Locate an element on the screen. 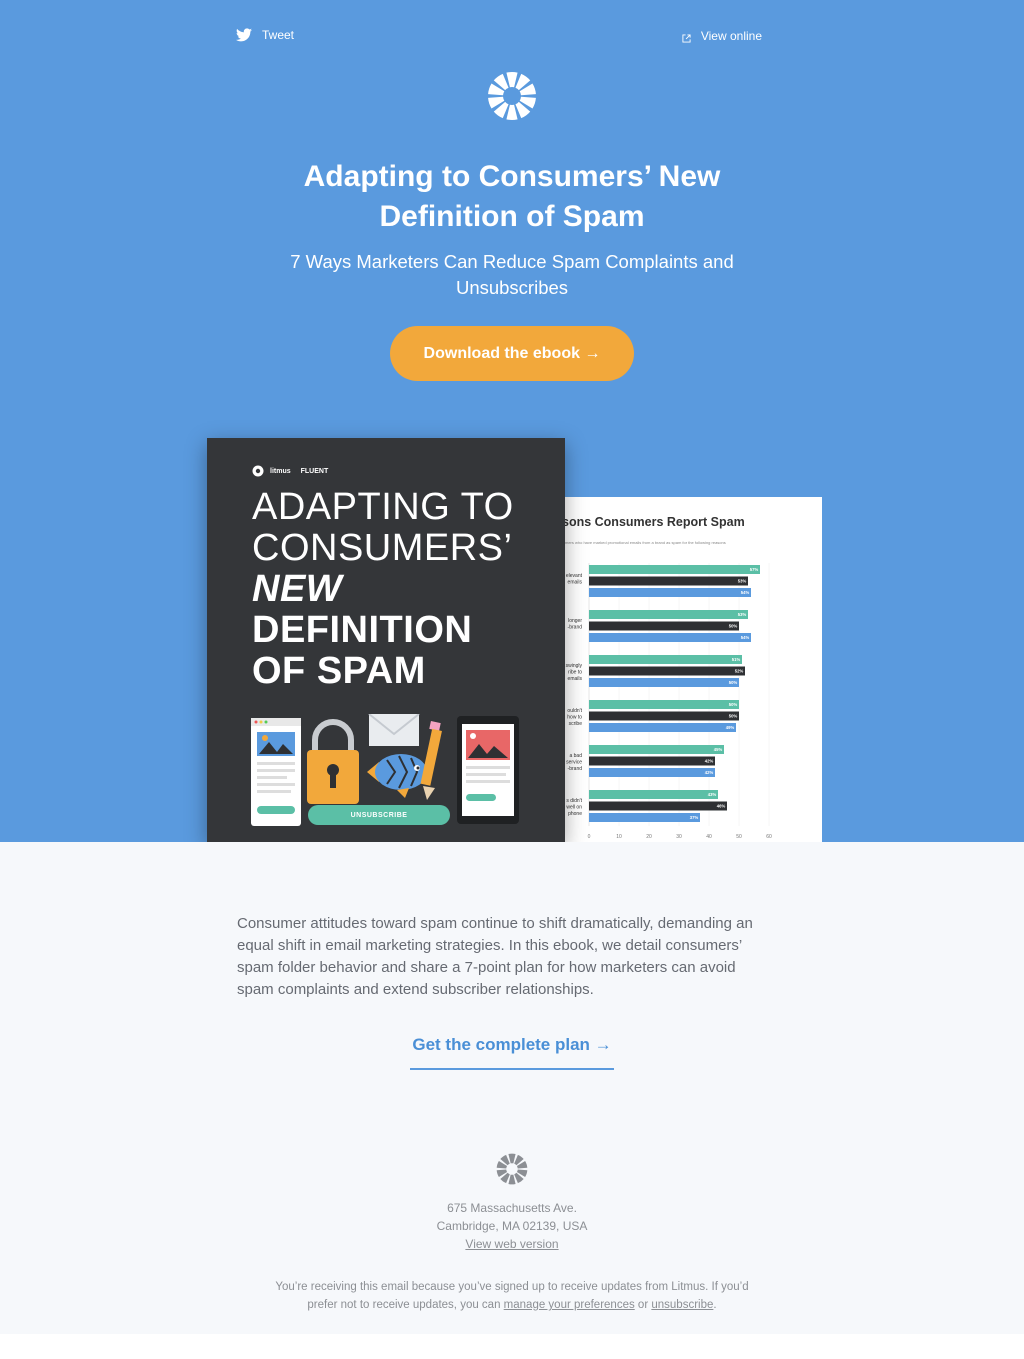 The width and height of the screenshot is (1024, 1359). notice-end: . is located at coordinates (715, 1305).